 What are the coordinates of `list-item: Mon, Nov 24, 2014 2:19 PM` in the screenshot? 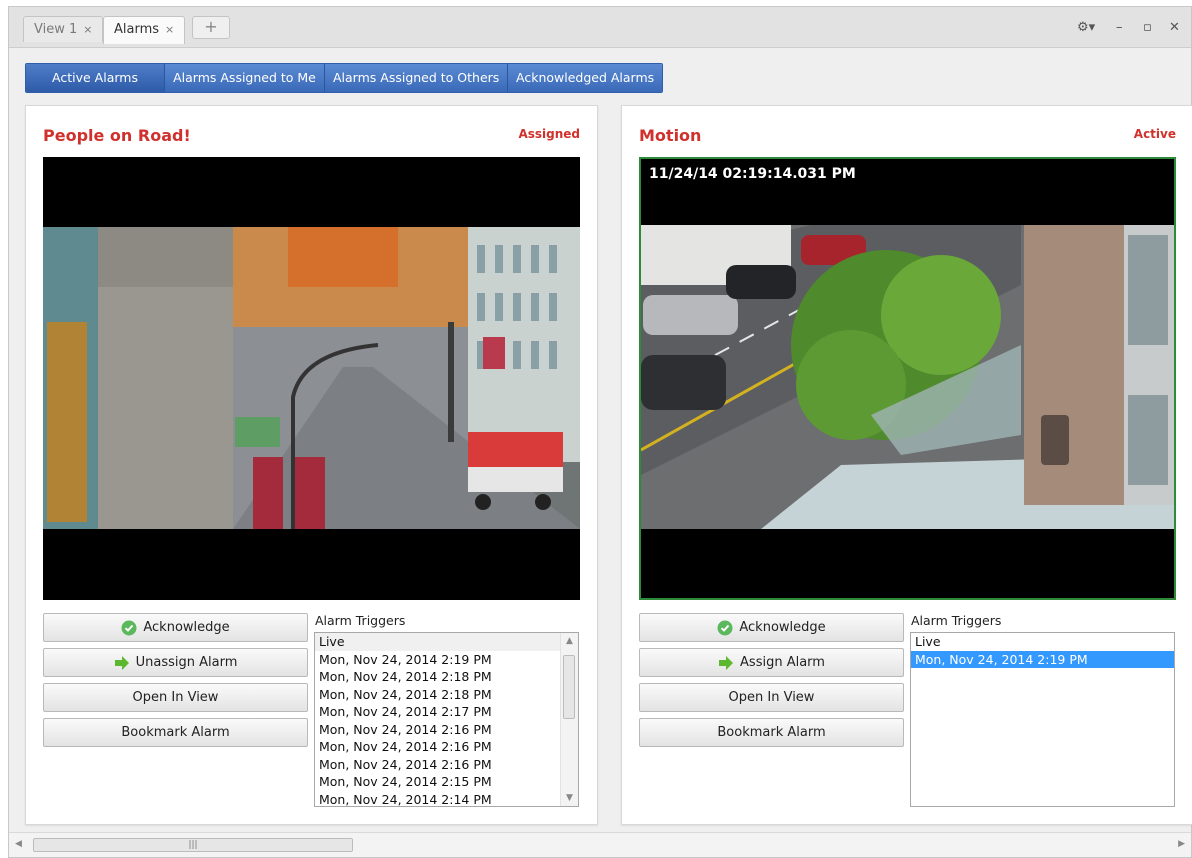 It's located at (446, 660).